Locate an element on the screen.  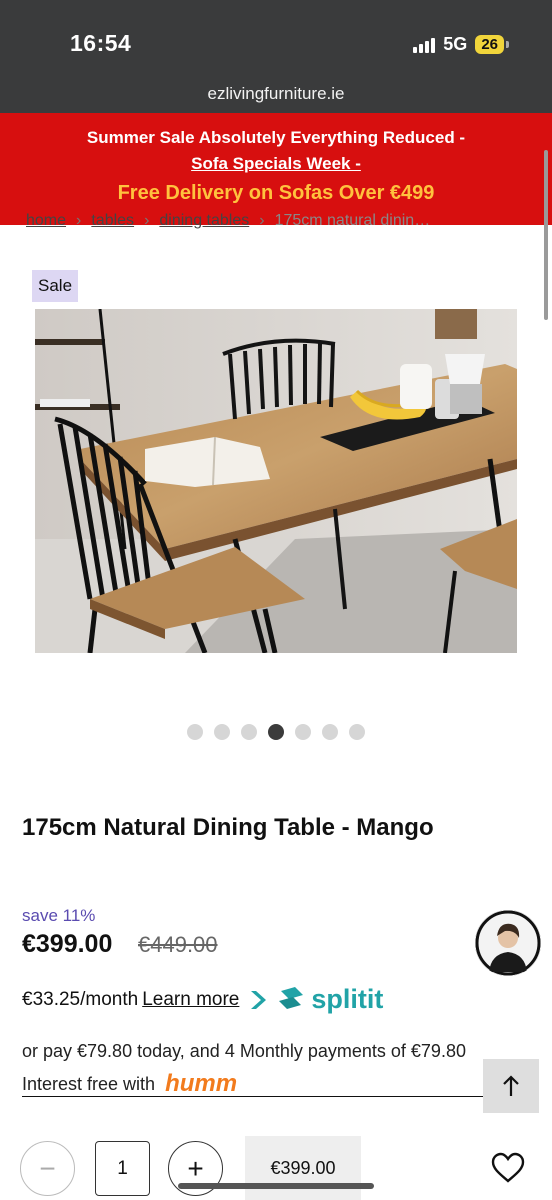
splitit-mark-icon is located at coordinates (291, 997).